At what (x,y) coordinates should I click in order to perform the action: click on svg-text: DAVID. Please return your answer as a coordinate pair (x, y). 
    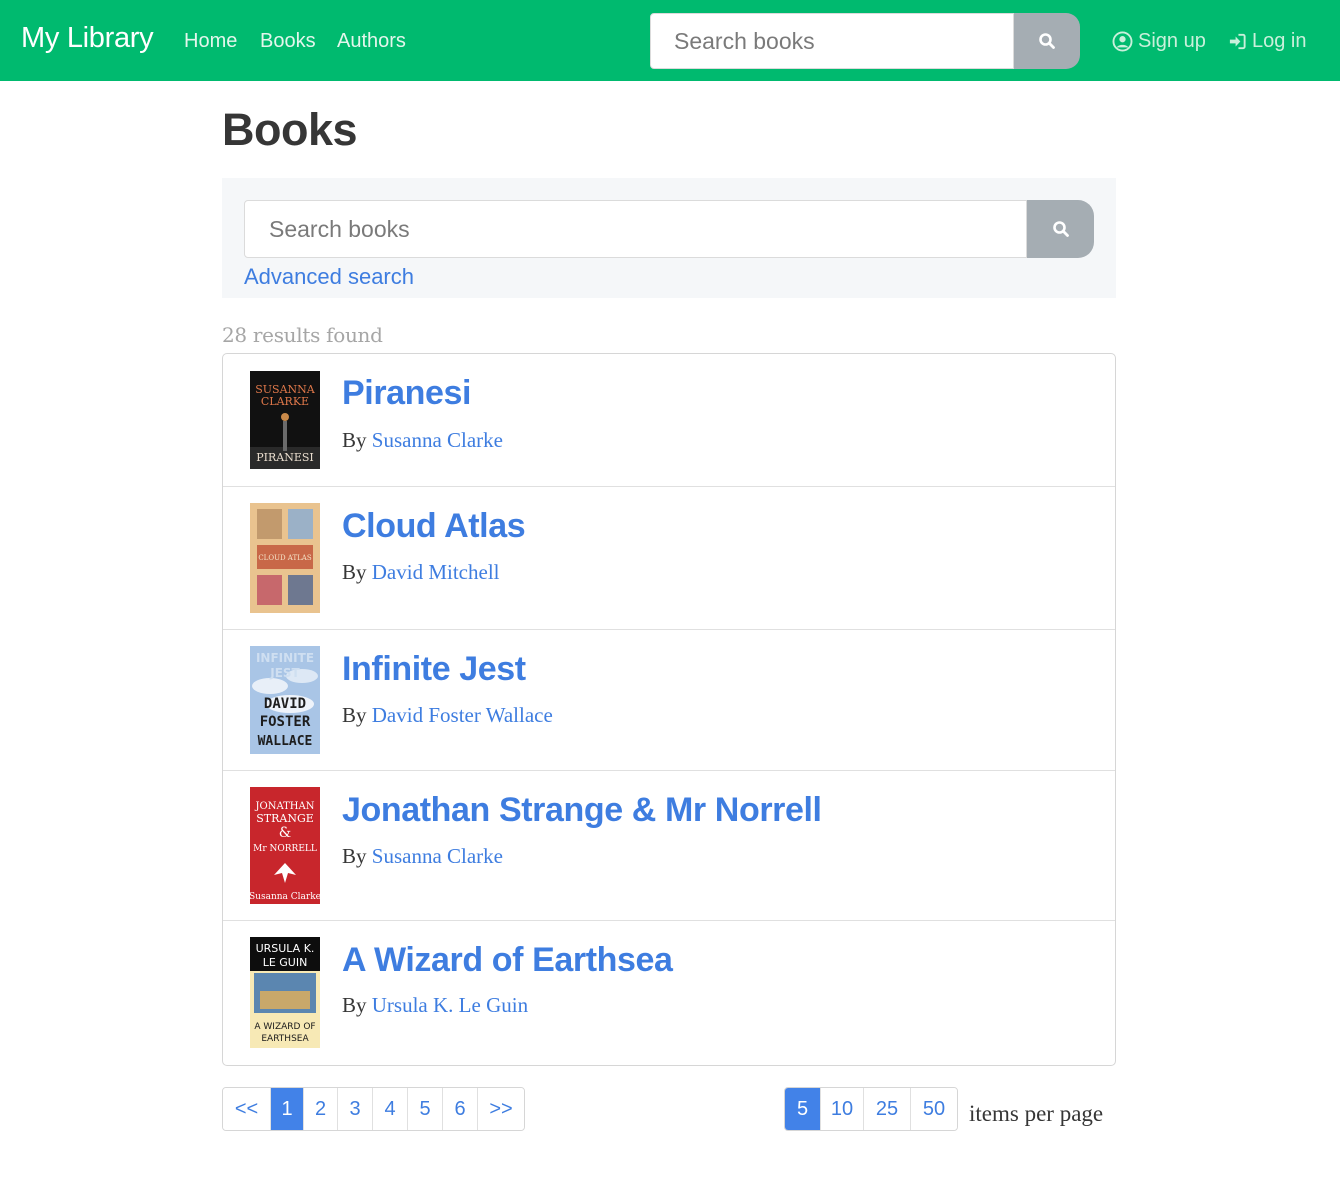
    Looking at the image, I should click on (285, 704).